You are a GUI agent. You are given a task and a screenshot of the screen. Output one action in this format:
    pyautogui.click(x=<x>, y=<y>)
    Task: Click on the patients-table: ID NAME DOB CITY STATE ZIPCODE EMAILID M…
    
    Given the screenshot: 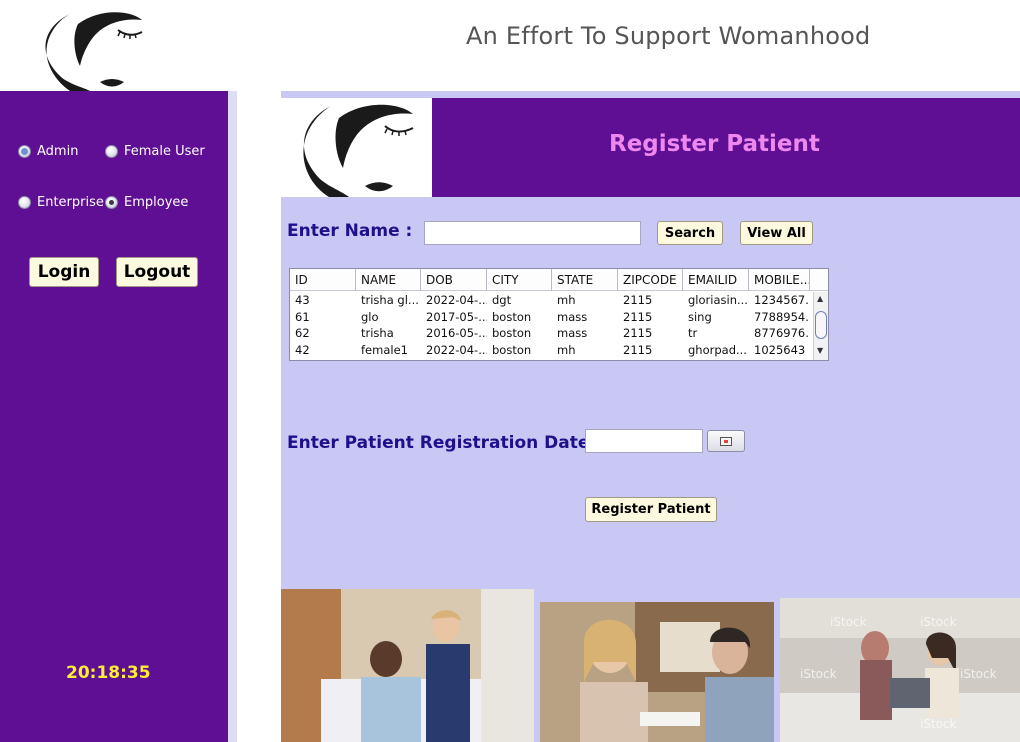 What is the action you would take?
    pyautogui.click(x=559, y=314)
    